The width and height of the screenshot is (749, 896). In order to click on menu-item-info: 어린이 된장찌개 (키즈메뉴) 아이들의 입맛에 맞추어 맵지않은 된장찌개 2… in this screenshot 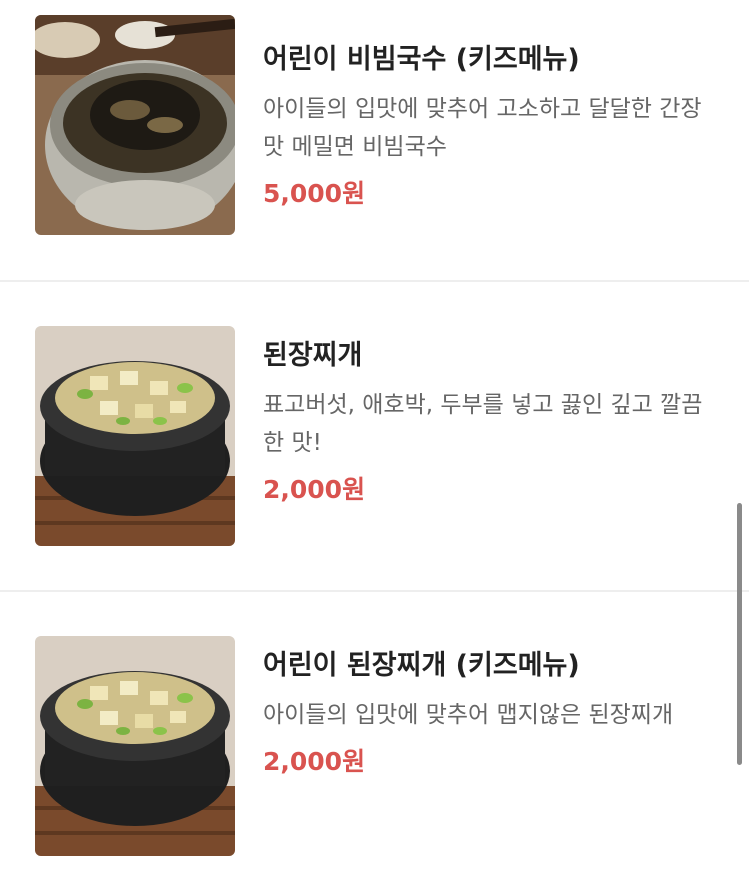, I will do `click(498, 713)`.